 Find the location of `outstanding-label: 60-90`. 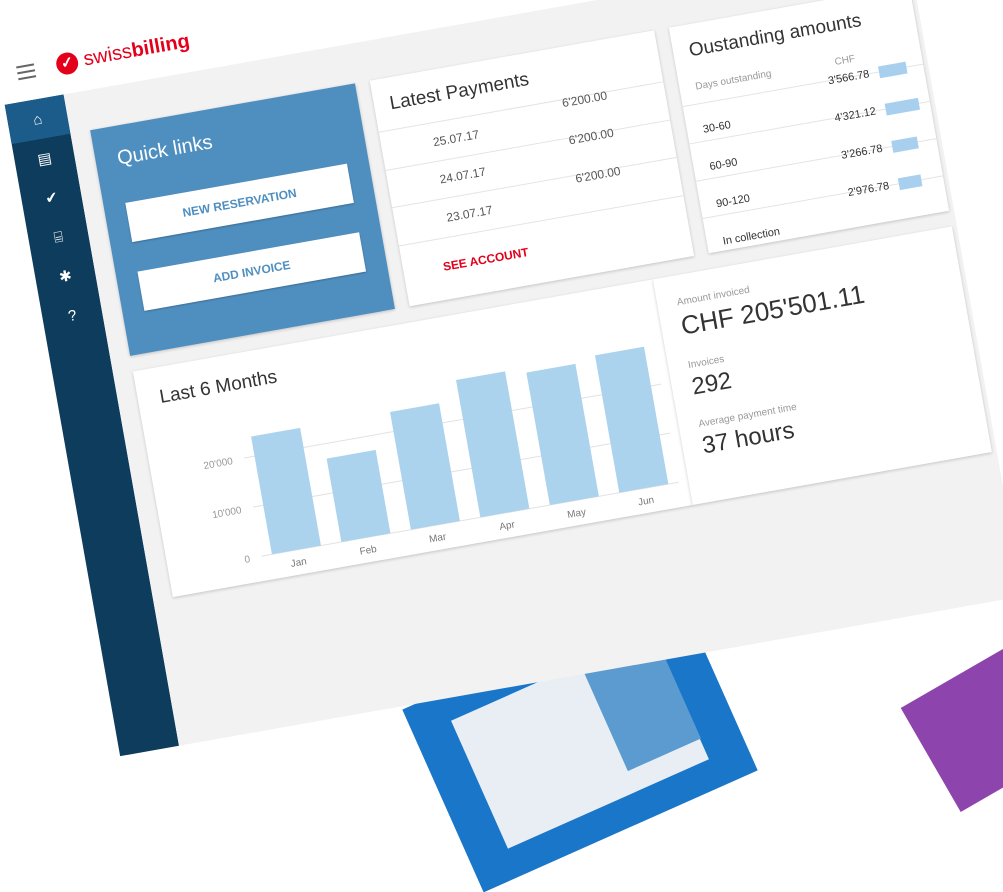

outstanding-label: 60-90 is located at coordinates (723, 165).